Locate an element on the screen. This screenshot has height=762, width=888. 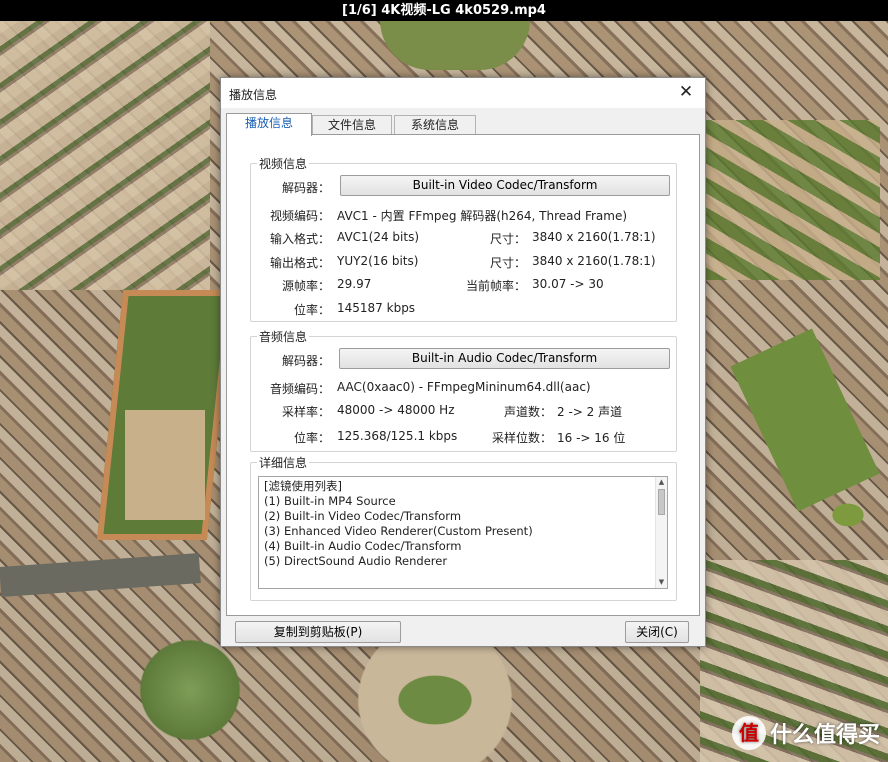
value: 30.07 -> 30 is located at coordinates (568, 284).